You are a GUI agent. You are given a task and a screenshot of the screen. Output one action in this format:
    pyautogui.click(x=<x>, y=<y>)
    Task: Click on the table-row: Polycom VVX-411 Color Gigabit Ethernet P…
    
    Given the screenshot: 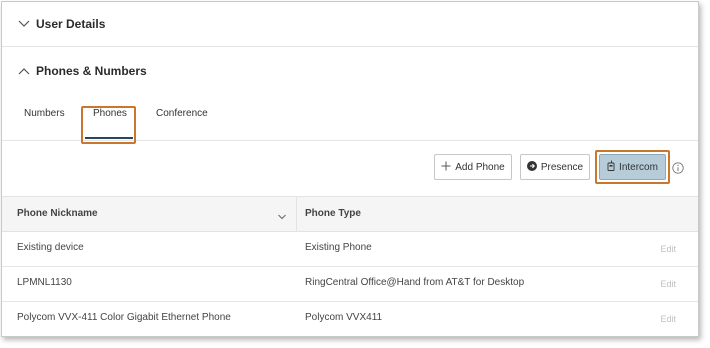 What is the action you would take?
    pyautogui.click(x=350, y=318)
    